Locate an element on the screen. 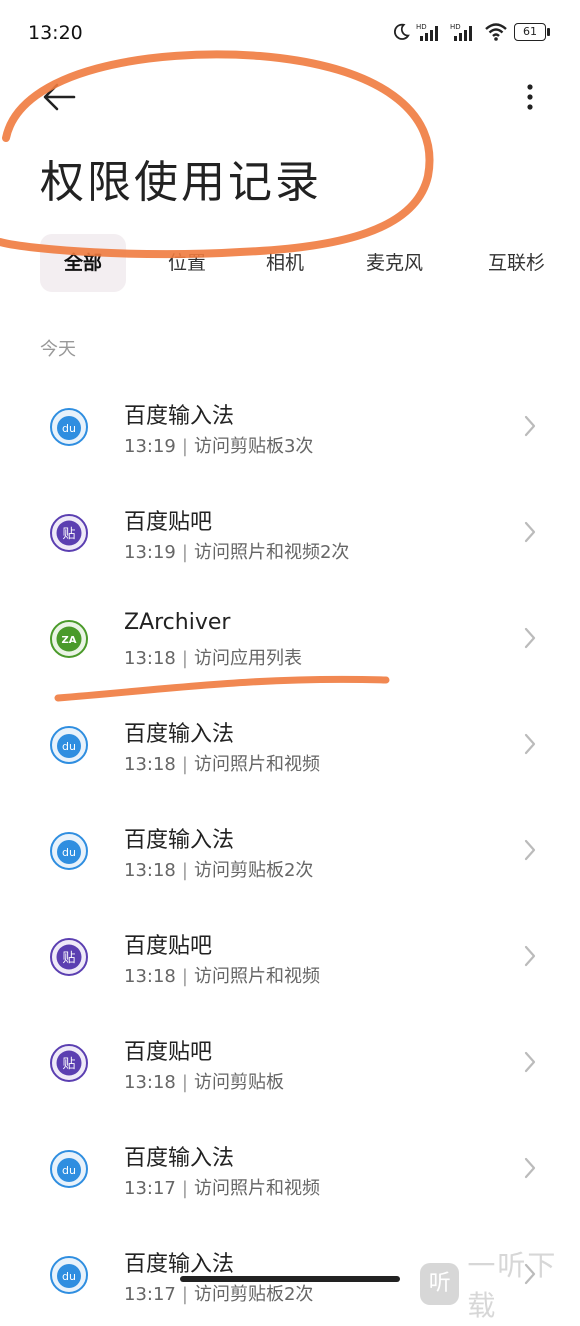 The width and height of the screenshot is (580, 1326). access-action: 访问剪贴板 is located at coordinates (238, 1082).